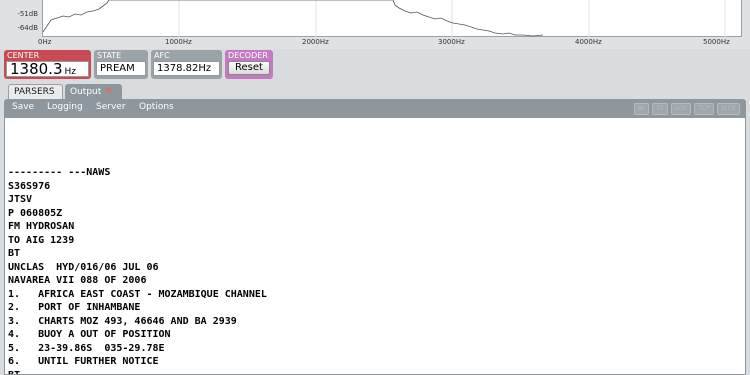 The image size is (750, 375). I want to click on output-line: S36S976, so click(29, 186).